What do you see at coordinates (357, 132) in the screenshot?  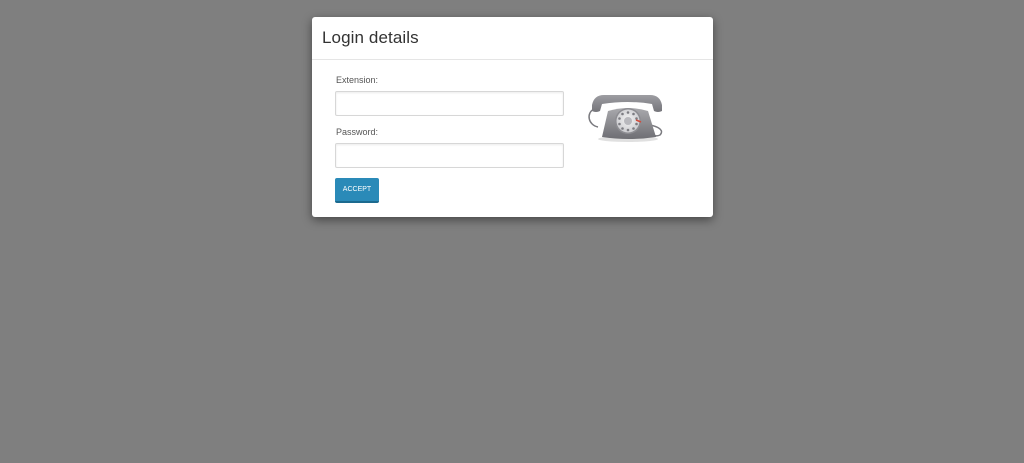 I see `password-label: Password:` at bounding box center [357, 132].